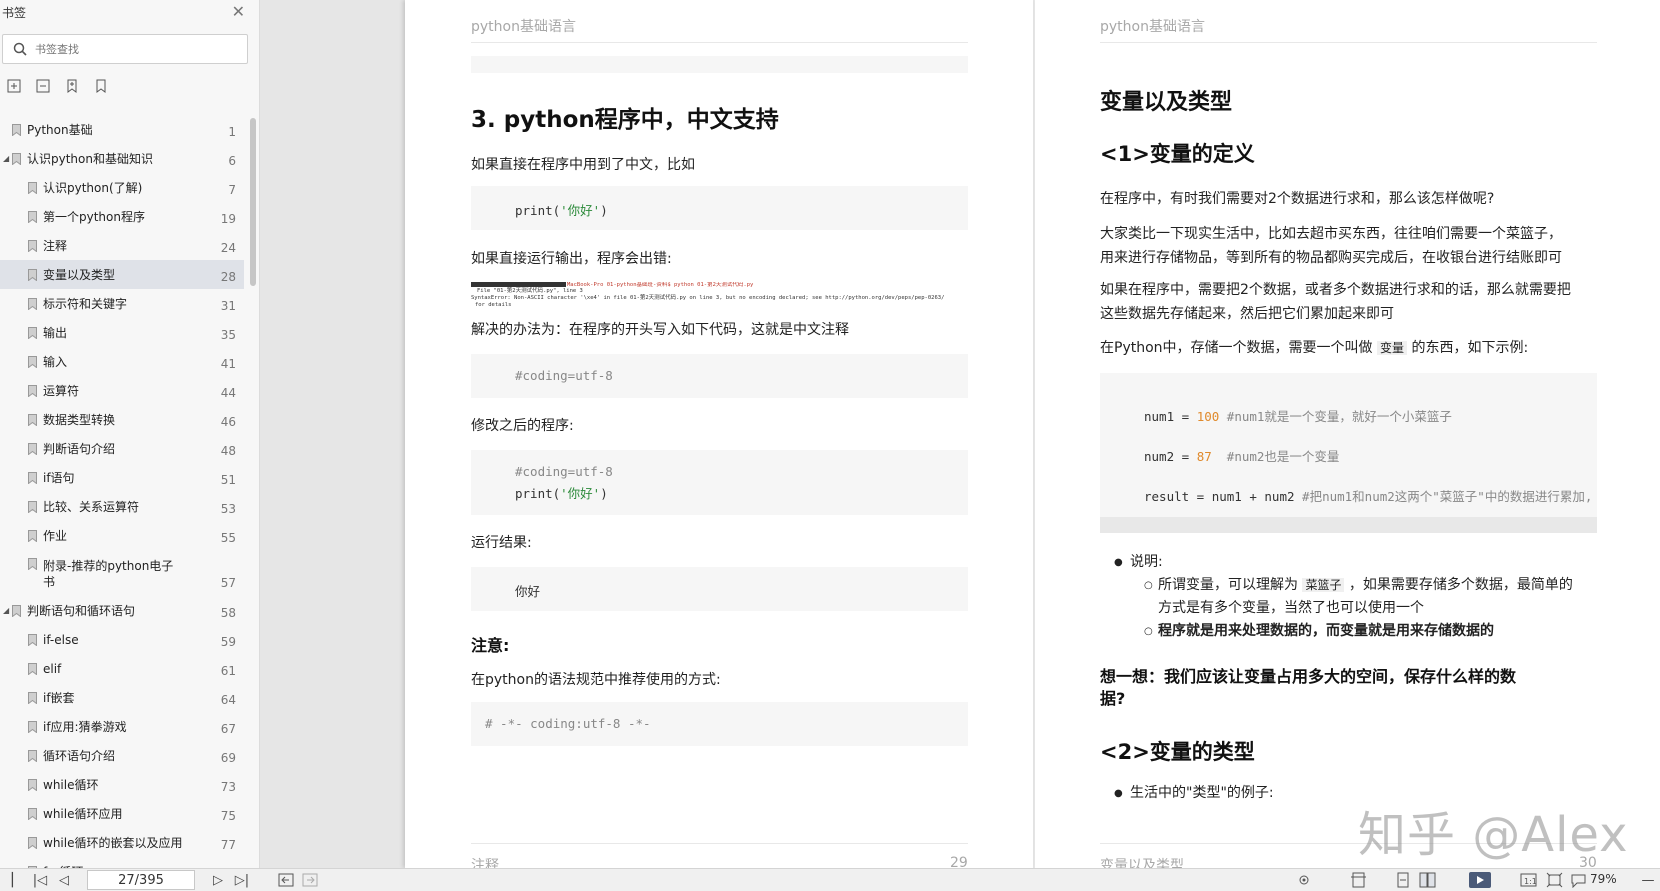 This screenshot has height=891, width=1660. What do you see at coordinates (719, 376) in the screenshot?
I see `code-block: #coding=utf-8` at bounding box center [719, 376].